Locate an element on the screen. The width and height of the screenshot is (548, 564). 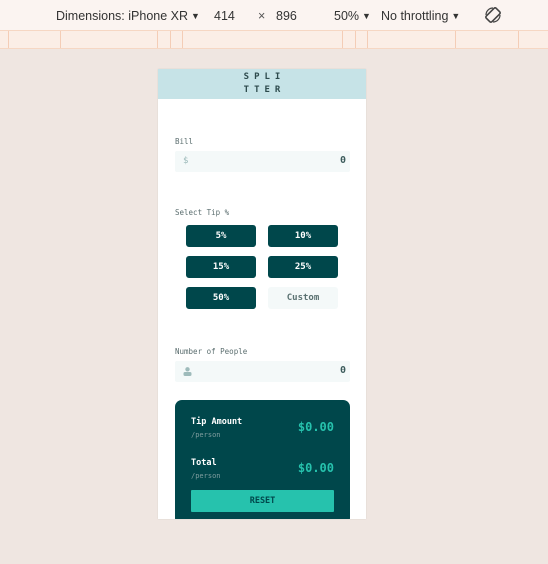
dollar-icon: $ is located at coordinates (186, 161).